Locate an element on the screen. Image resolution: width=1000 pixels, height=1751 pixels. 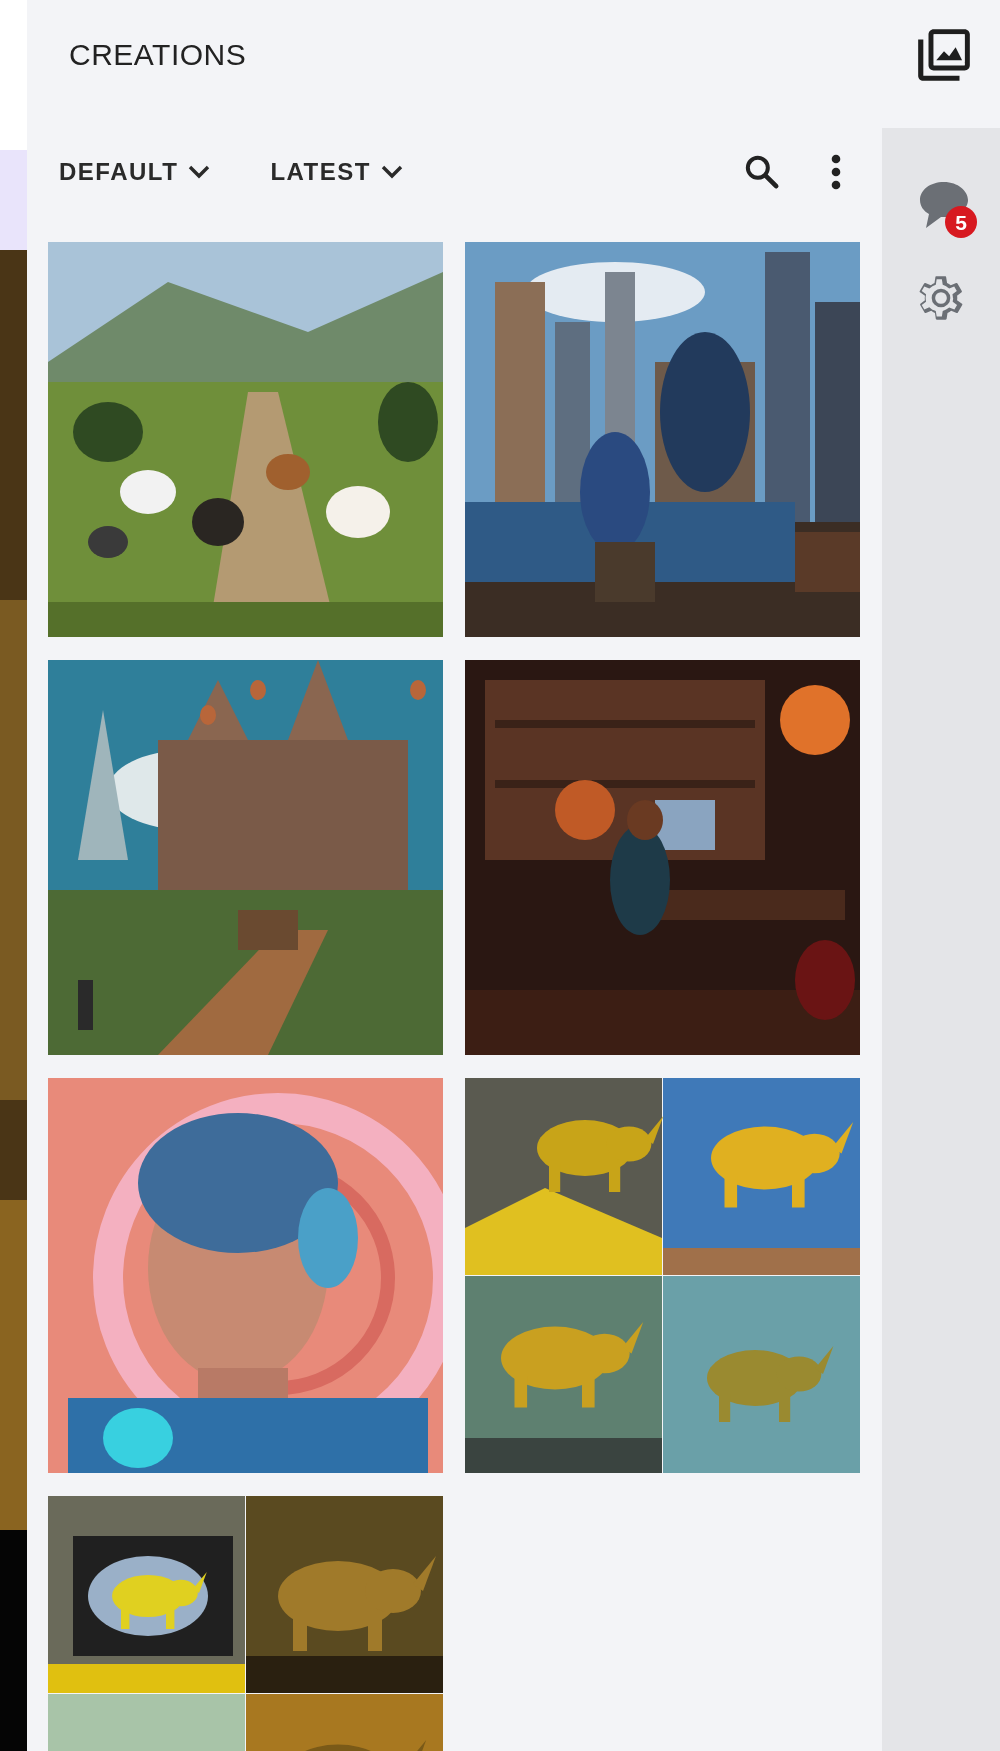
sort-dropdown: LATEST is located at coordinates (336, 172).